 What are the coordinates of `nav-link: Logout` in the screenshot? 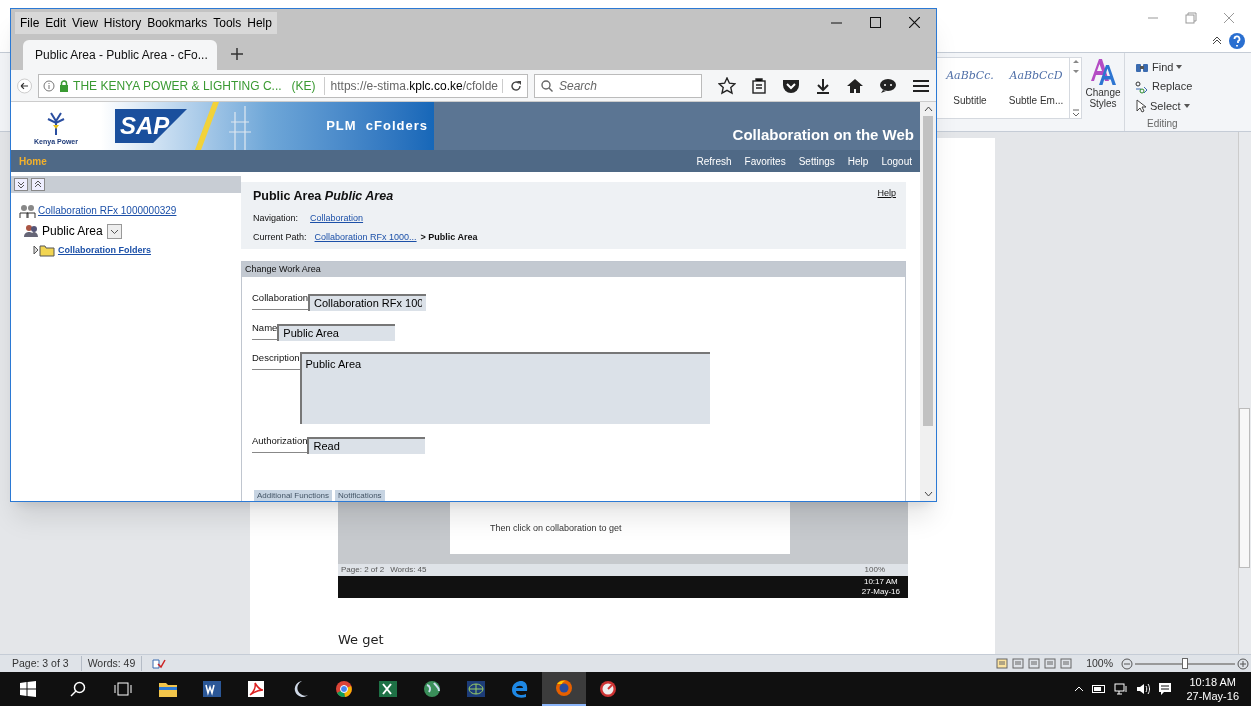 It's located at (896, 161).